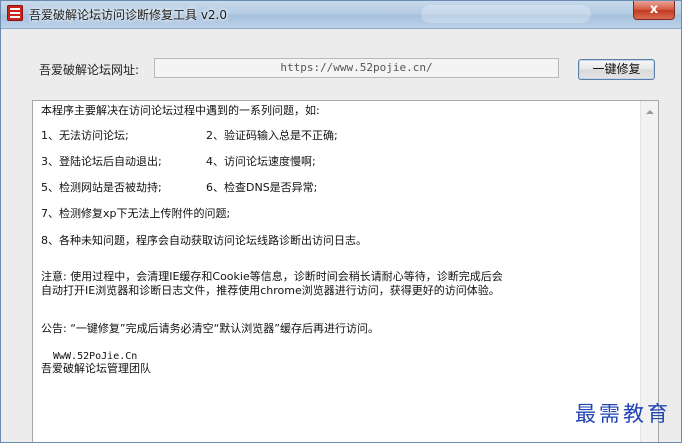 This screenshot has width=682, height=443. What do you see at coordinates (262, 187) in the screenshot?
I see `item-6: 6、检查DNS是否异常;` at bounding box center [262, 187].